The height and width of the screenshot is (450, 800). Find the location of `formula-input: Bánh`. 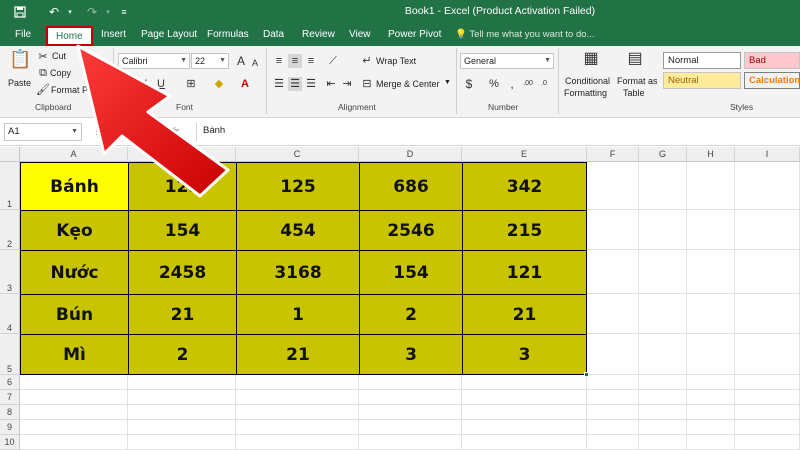

formula-input: Bánh is located at coordinates (496, 132).